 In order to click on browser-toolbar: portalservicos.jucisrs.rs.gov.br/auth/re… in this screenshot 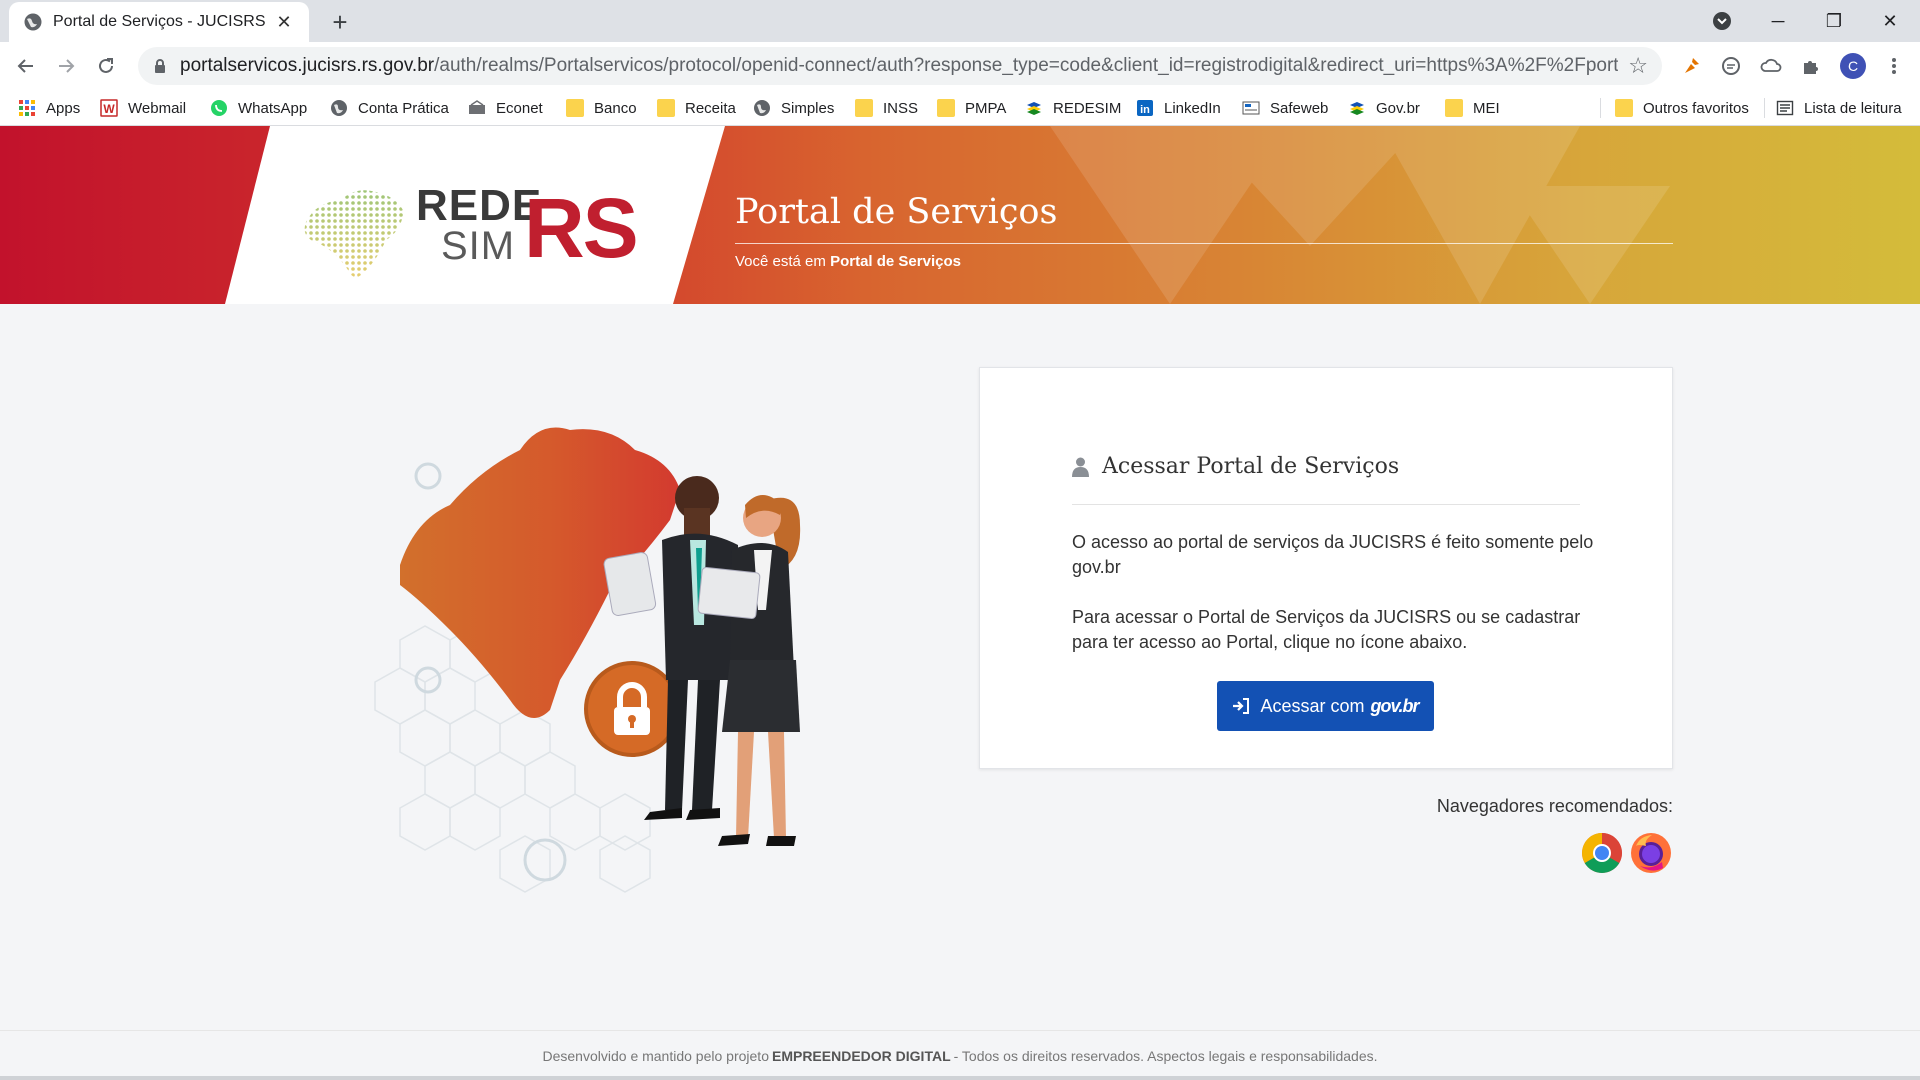, I will do `click(960, 66)`.